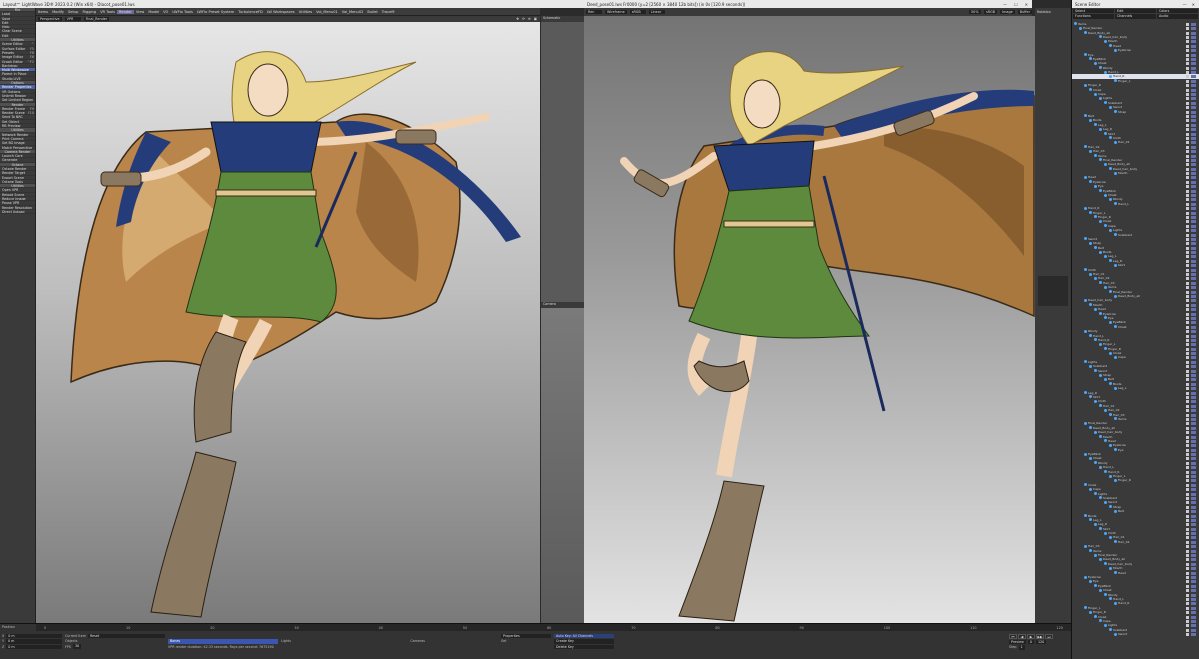 Image resolution: width=1199 pixels, height=659 pixels. I want to click on frame-ruler: 0 10 20 30 40 50 60 70 80 90 100 110 120, so click(553, 627).